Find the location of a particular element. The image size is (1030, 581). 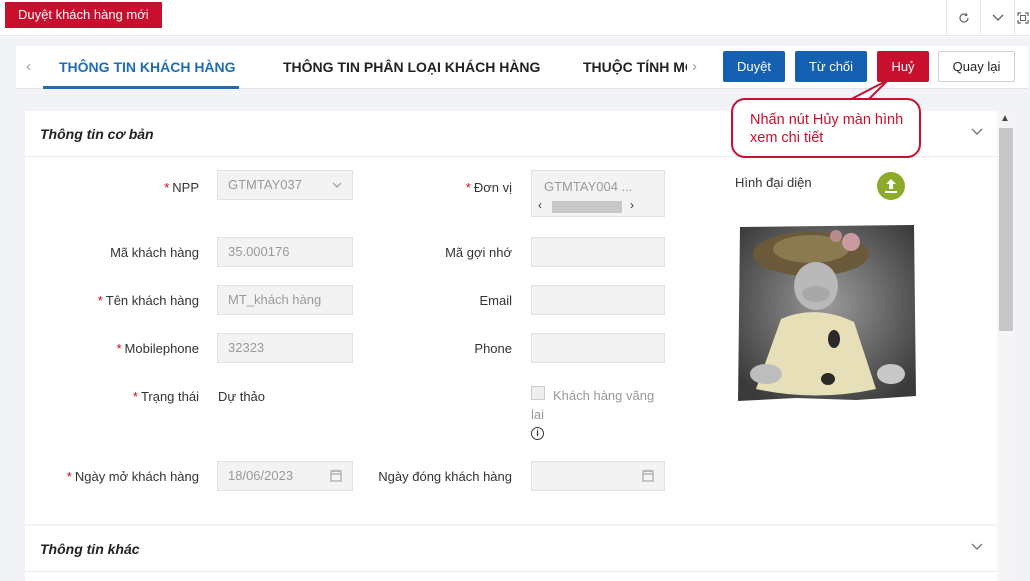

callout-text: Nhấn nút Hủy màn hình xem chi tiết is located at coordinates (827, 129).